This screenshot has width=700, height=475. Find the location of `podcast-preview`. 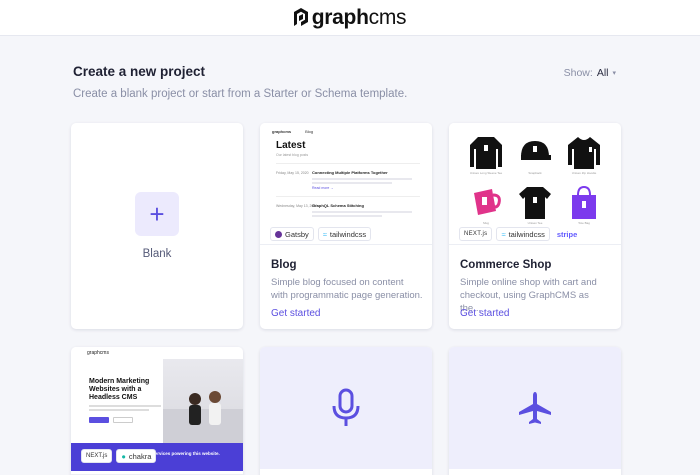

podcast-preview is located at coordinates (346, 408).